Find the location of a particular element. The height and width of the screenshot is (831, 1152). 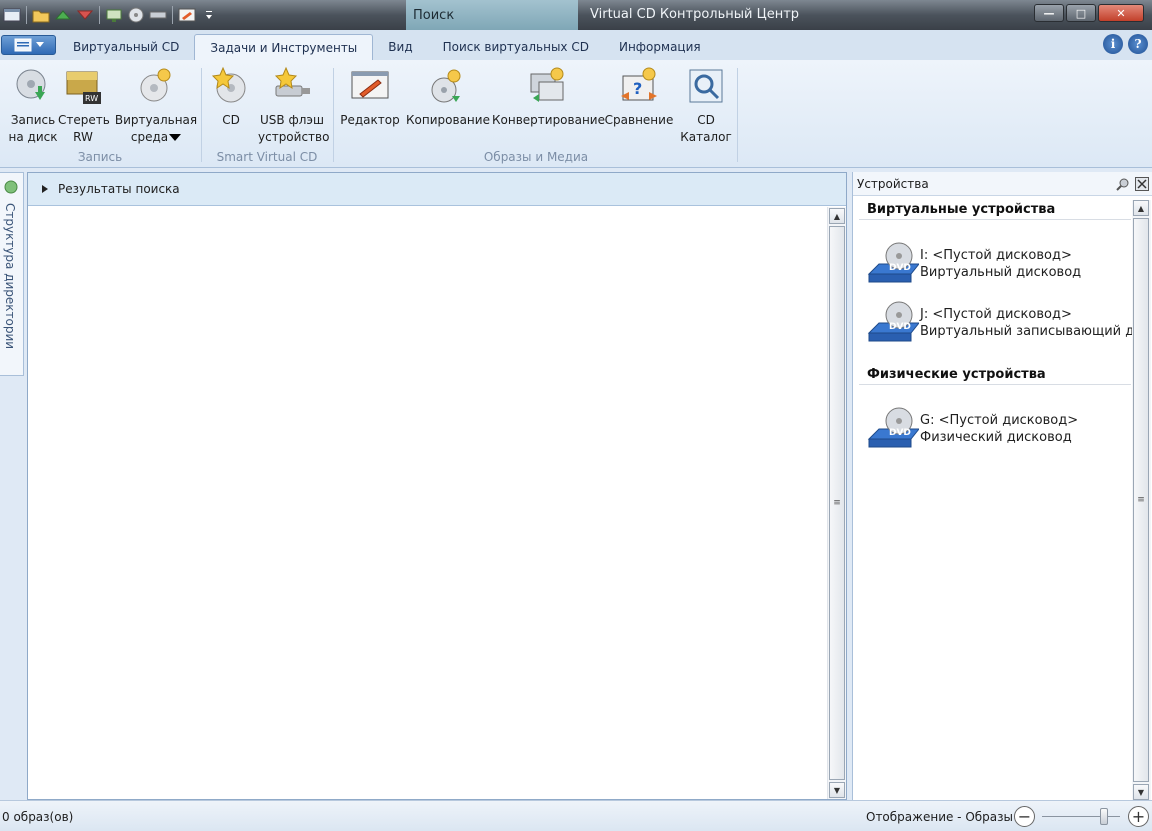

disc-icon is located at coordinates (136, 15).